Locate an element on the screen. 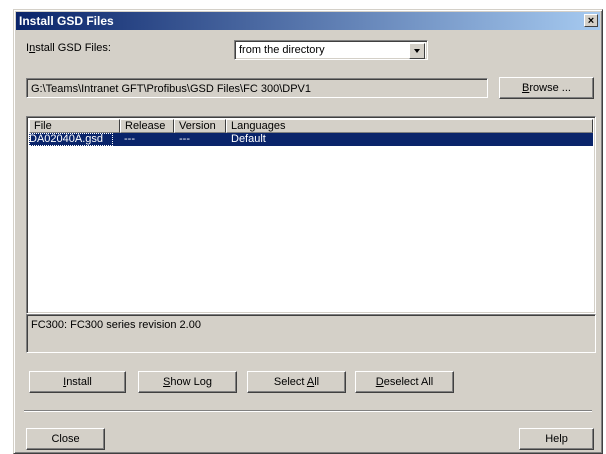 This screenshot has height=454, width=606. footer-divider is located at coordinates (308, 411).